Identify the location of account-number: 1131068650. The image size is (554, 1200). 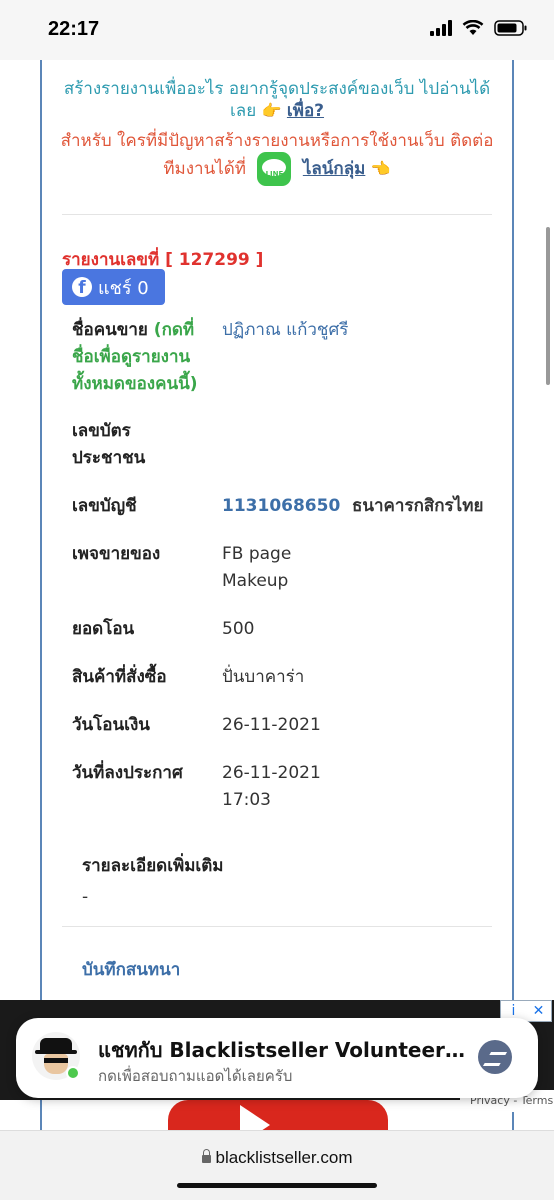
(281, 506).